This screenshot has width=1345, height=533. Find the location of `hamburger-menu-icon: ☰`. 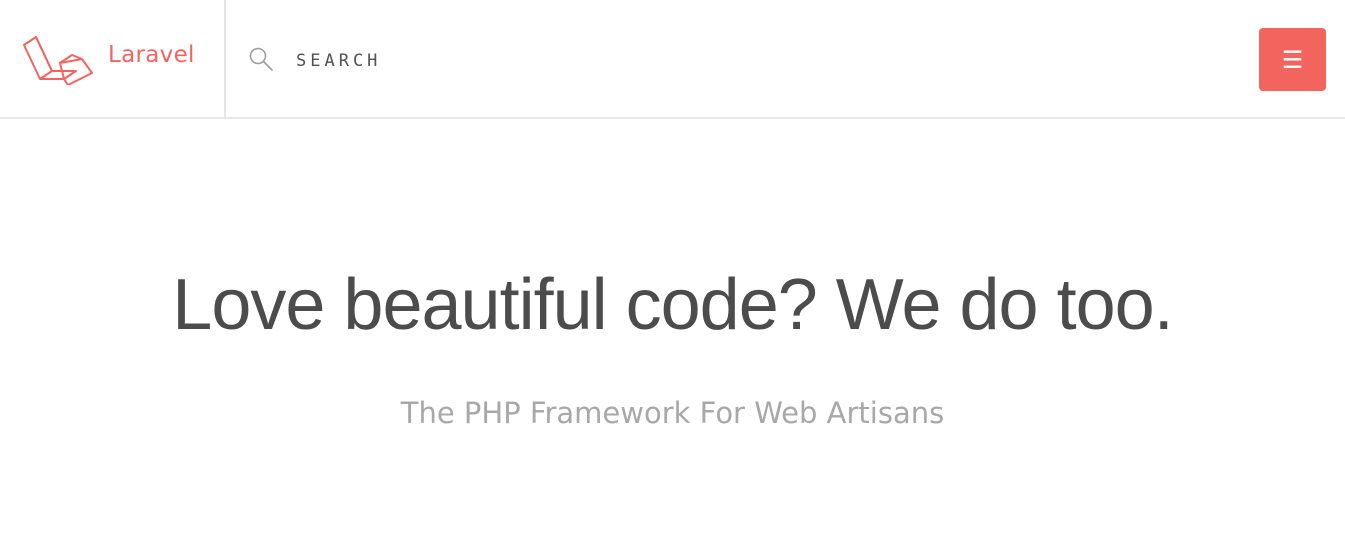

hamburger-menu-icon: ☰ is located at coordinates (1292, 59).